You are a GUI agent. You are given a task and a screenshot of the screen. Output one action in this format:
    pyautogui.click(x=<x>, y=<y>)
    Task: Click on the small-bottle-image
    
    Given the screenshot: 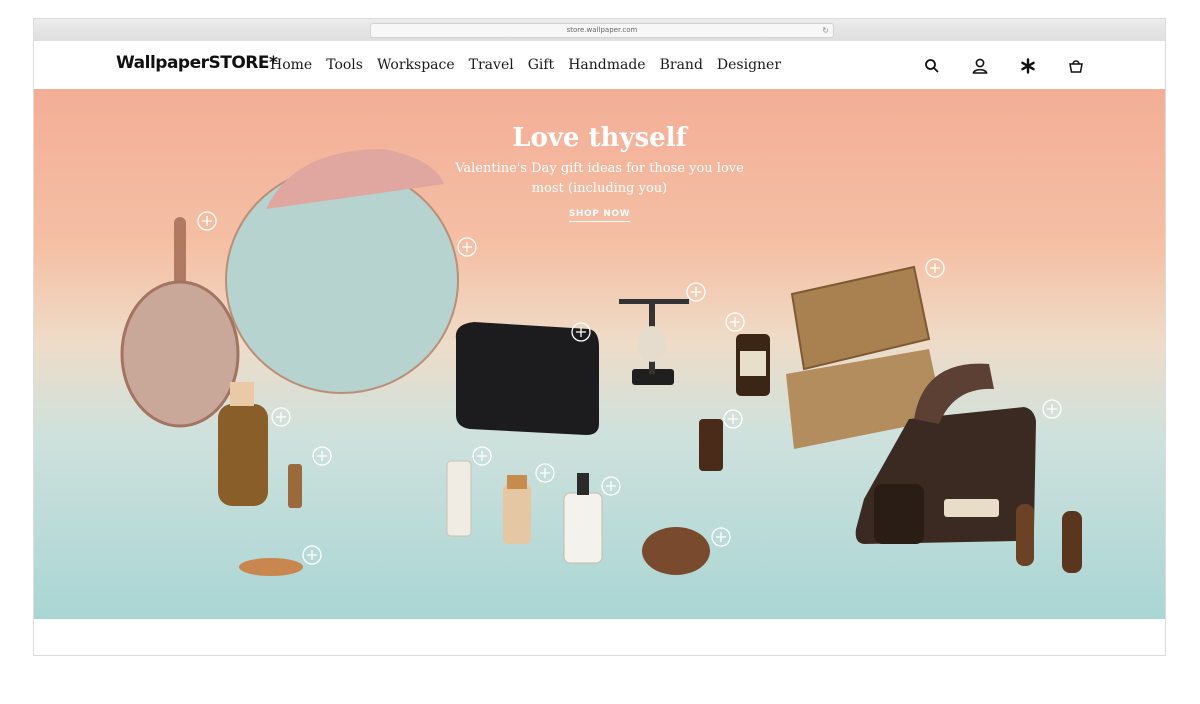 What is the action you would take?
    pyautogui.click(x=295, y=486)
    